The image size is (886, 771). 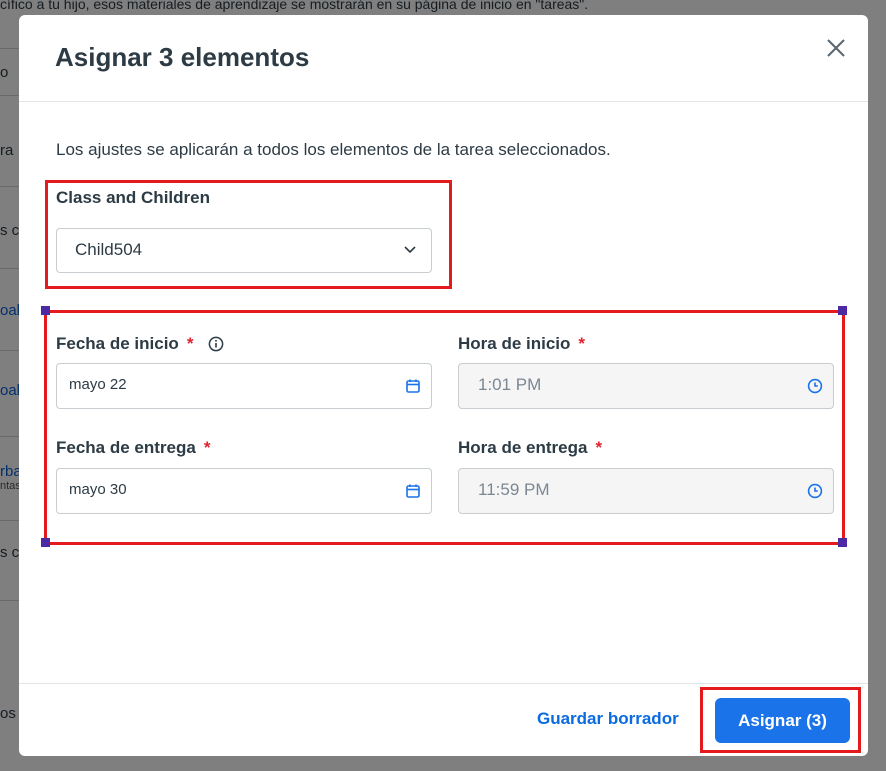 What do you see at coordinates (126, 447) in the screenshot?
I see `due-date-label-text: Fecha de entrega` at bounding box center [126, 447].